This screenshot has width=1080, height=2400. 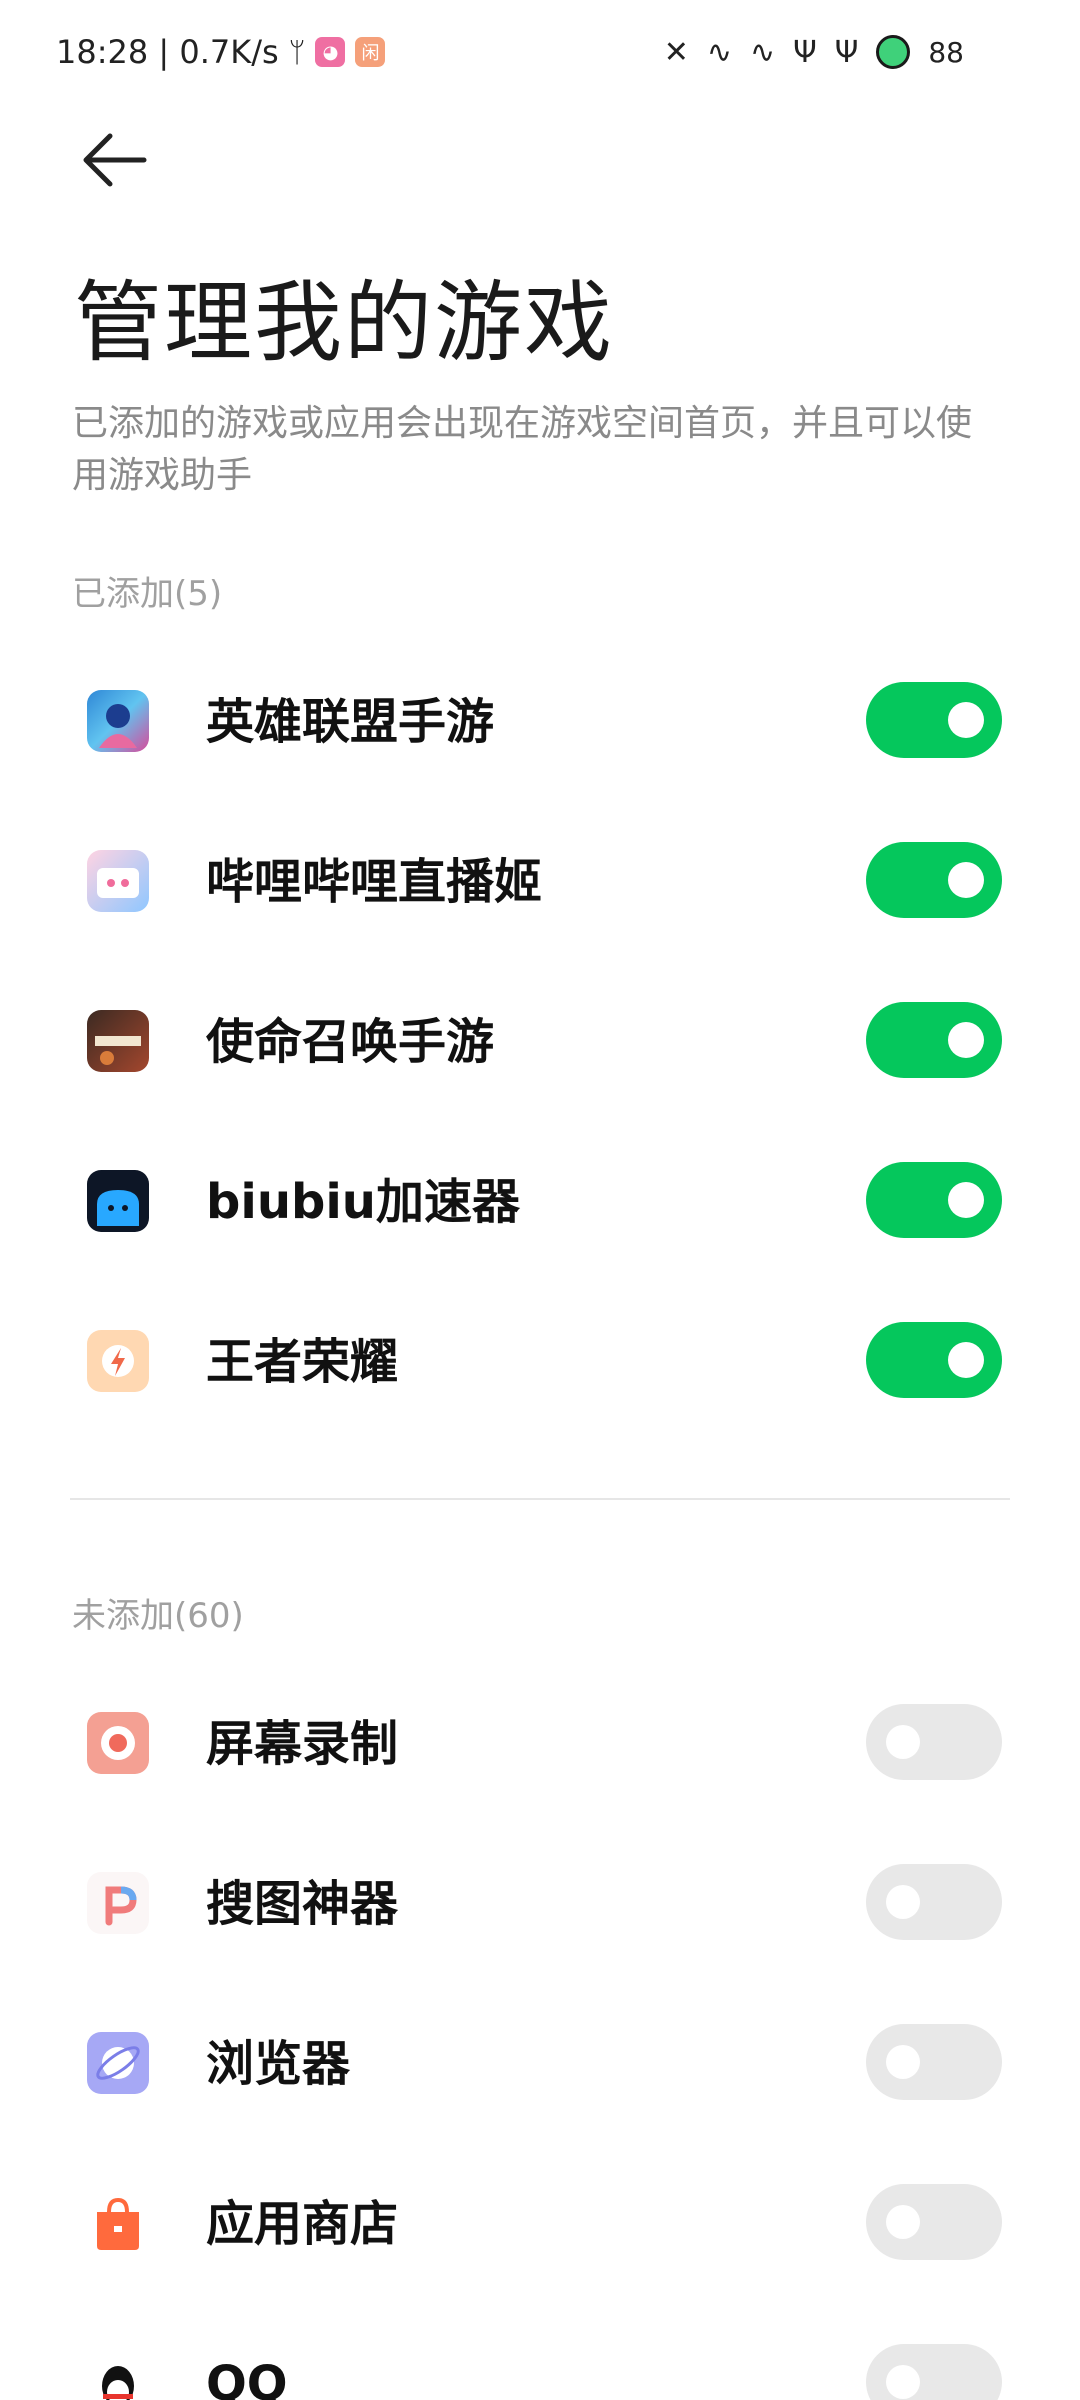 What do you see at coordinates (118, 1743) in the screenshot?
I see `screen-record-icon` at bounding box center [118, 1743].